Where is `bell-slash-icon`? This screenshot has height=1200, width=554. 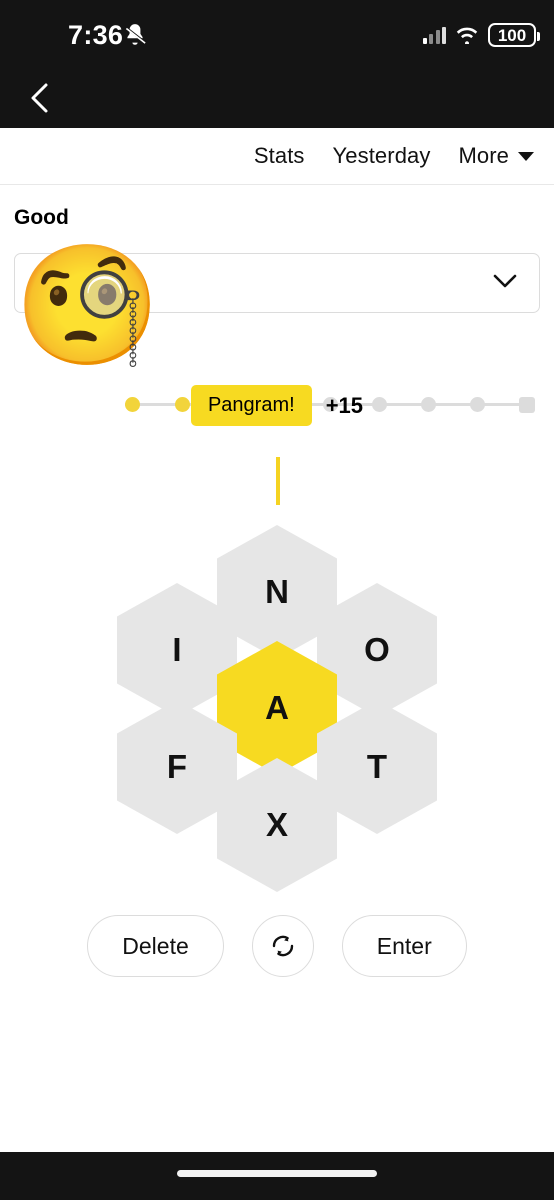 bell-slash-icon is located at coordinates (136, 34).